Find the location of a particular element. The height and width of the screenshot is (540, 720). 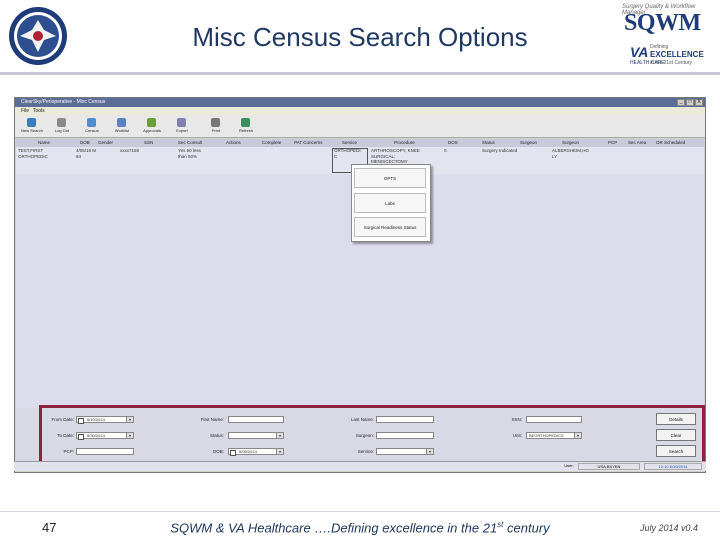

new-search-button: New Search is located at coordinates (32, 126).